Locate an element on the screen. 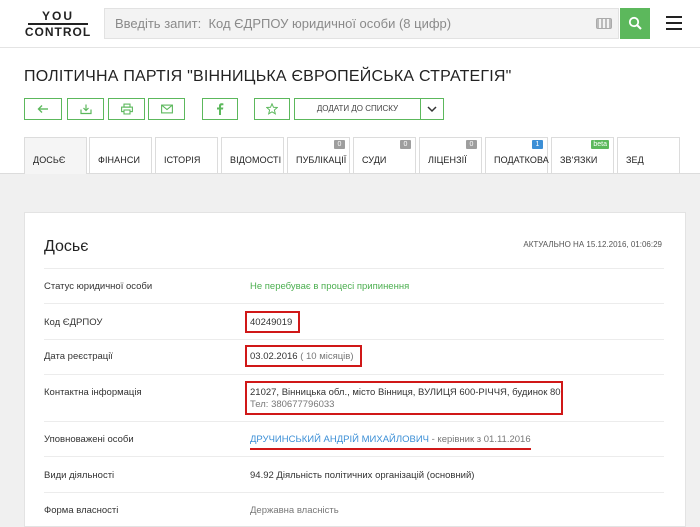  printer-icon is located at coordinates (126, 109).